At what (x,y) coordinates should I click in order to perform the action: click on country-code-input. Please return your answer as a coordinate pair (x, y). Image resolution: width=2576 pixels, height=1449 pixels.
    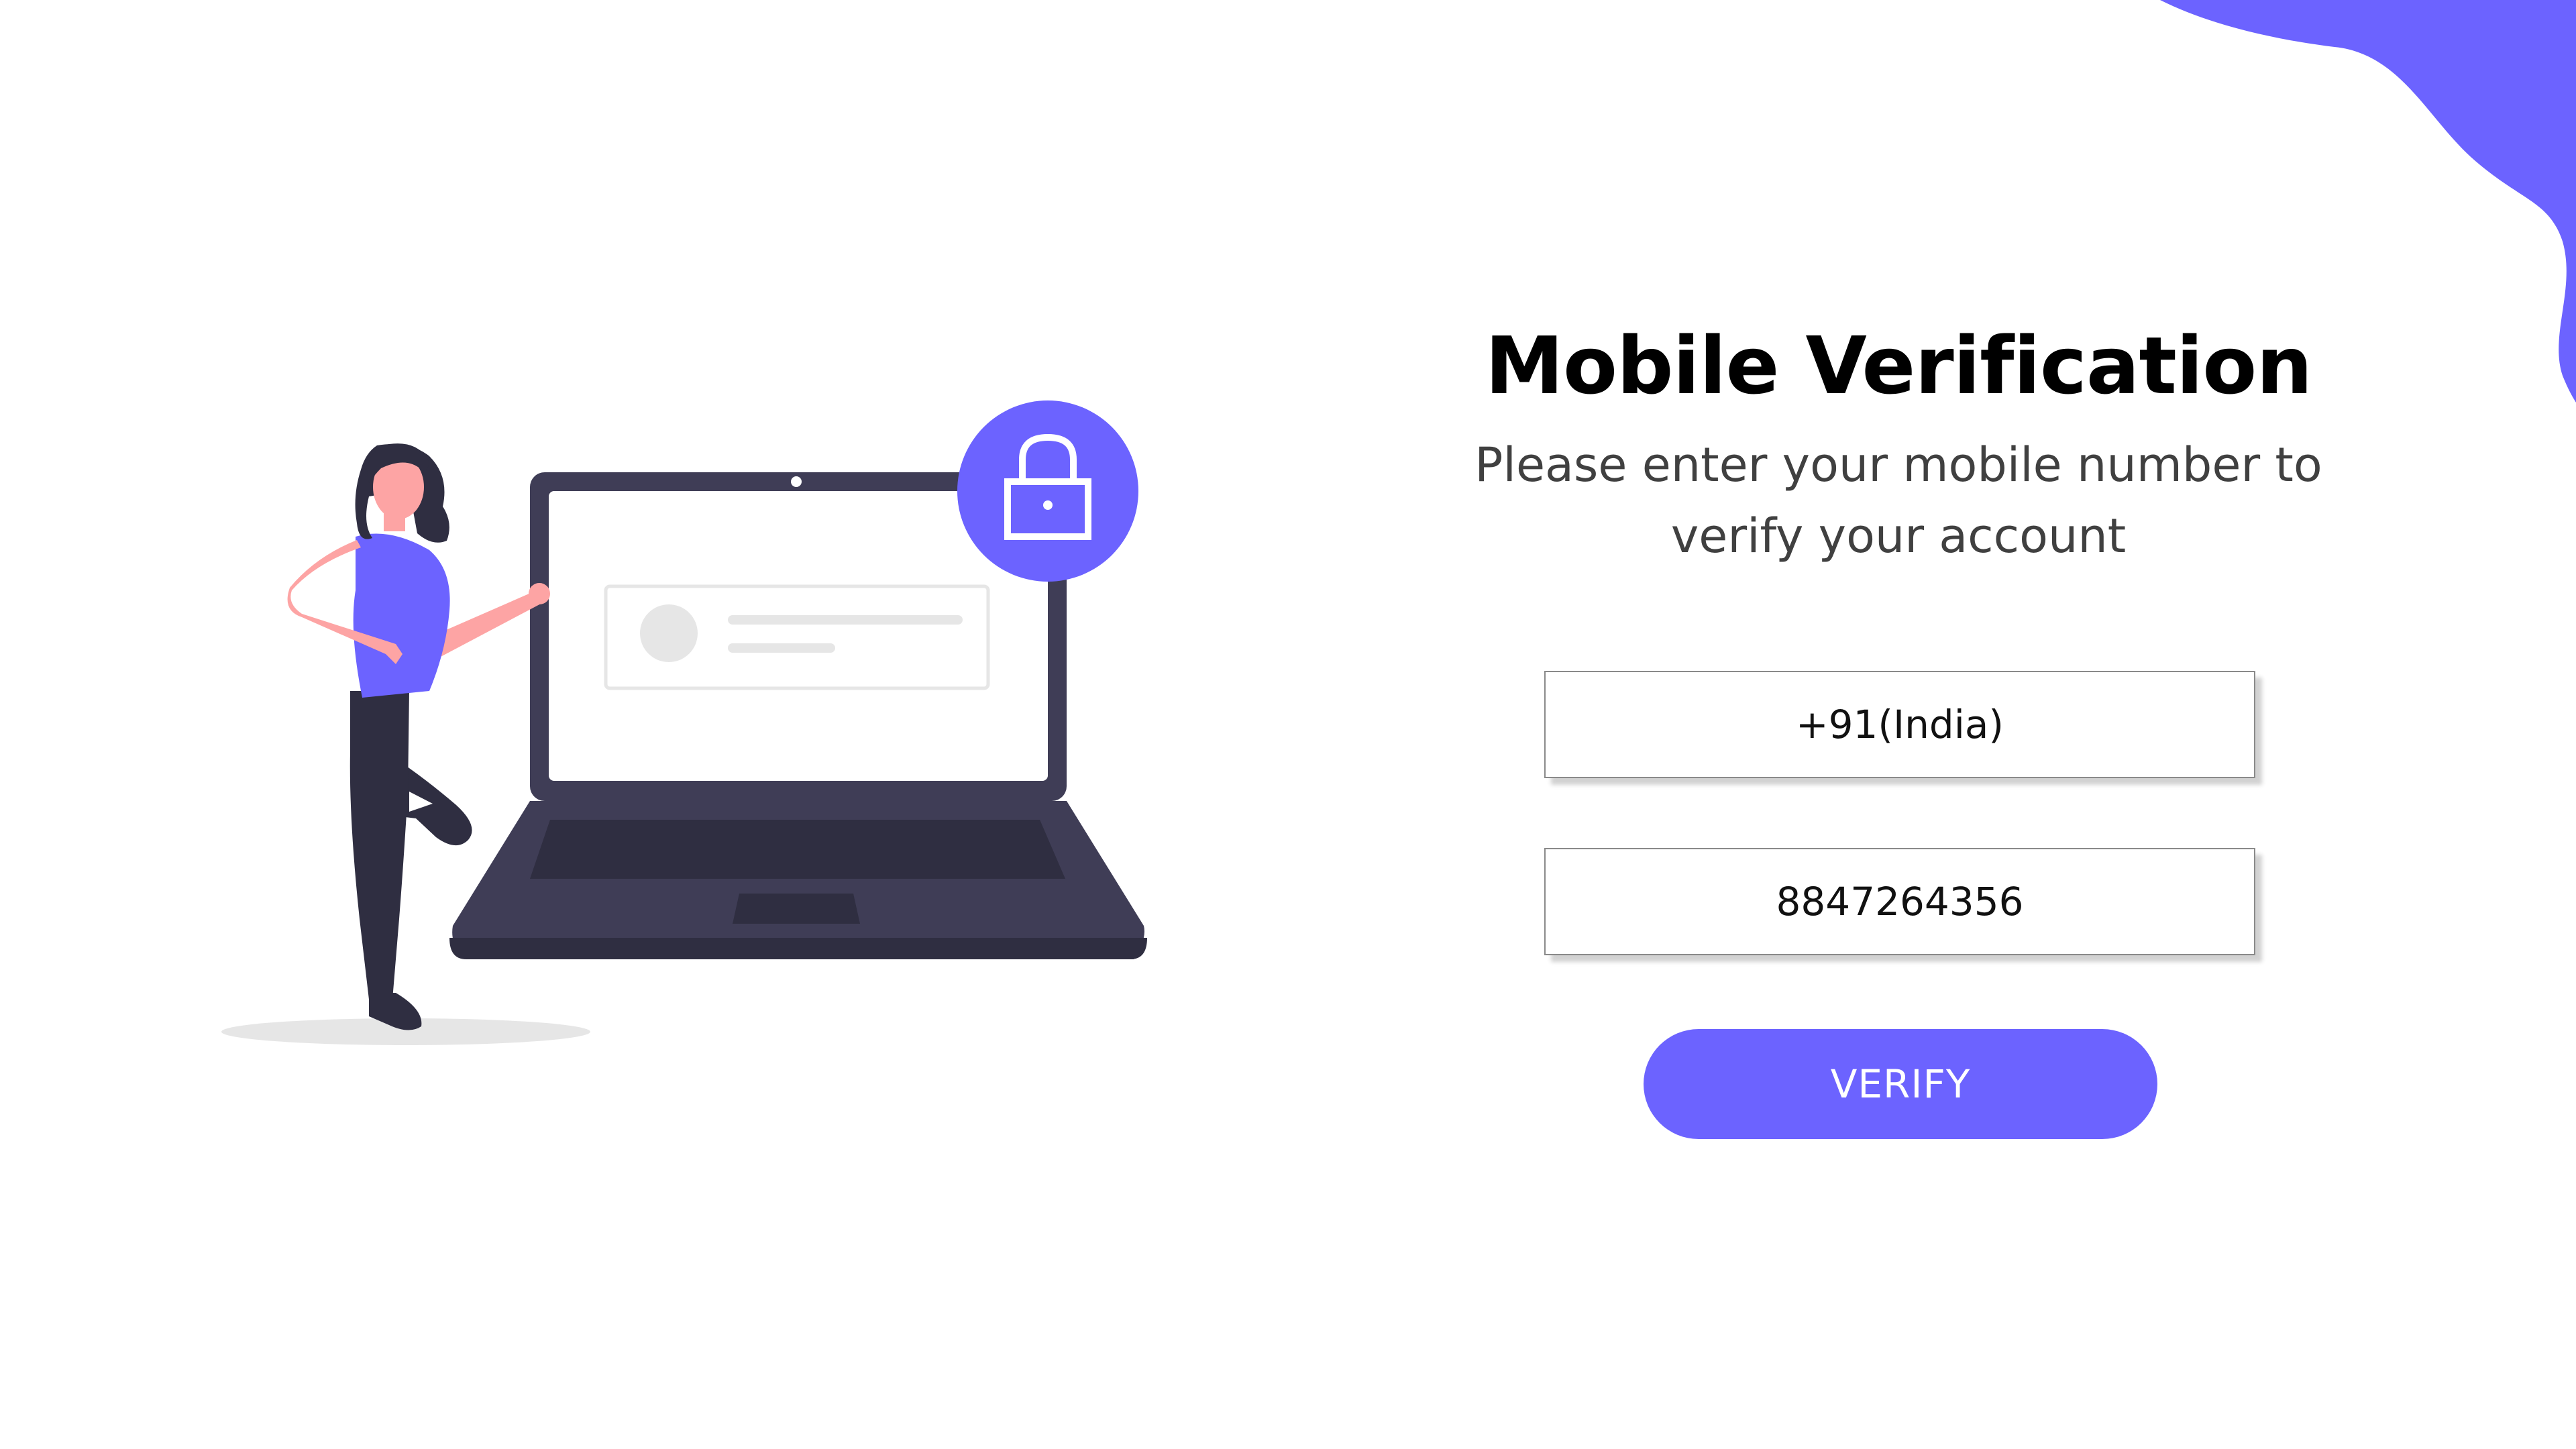
    Looking at the image, I should click on (1900, 724).